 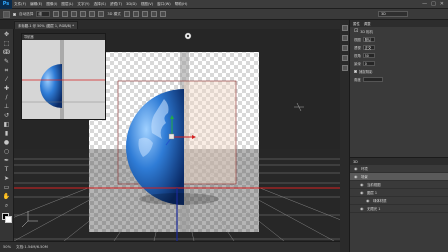 What do you see at coordinates (224, 14) in the screenshot?
I see `options-bar: 自动选择 组 3D 模式 3D` at bounding box center [224, 14].